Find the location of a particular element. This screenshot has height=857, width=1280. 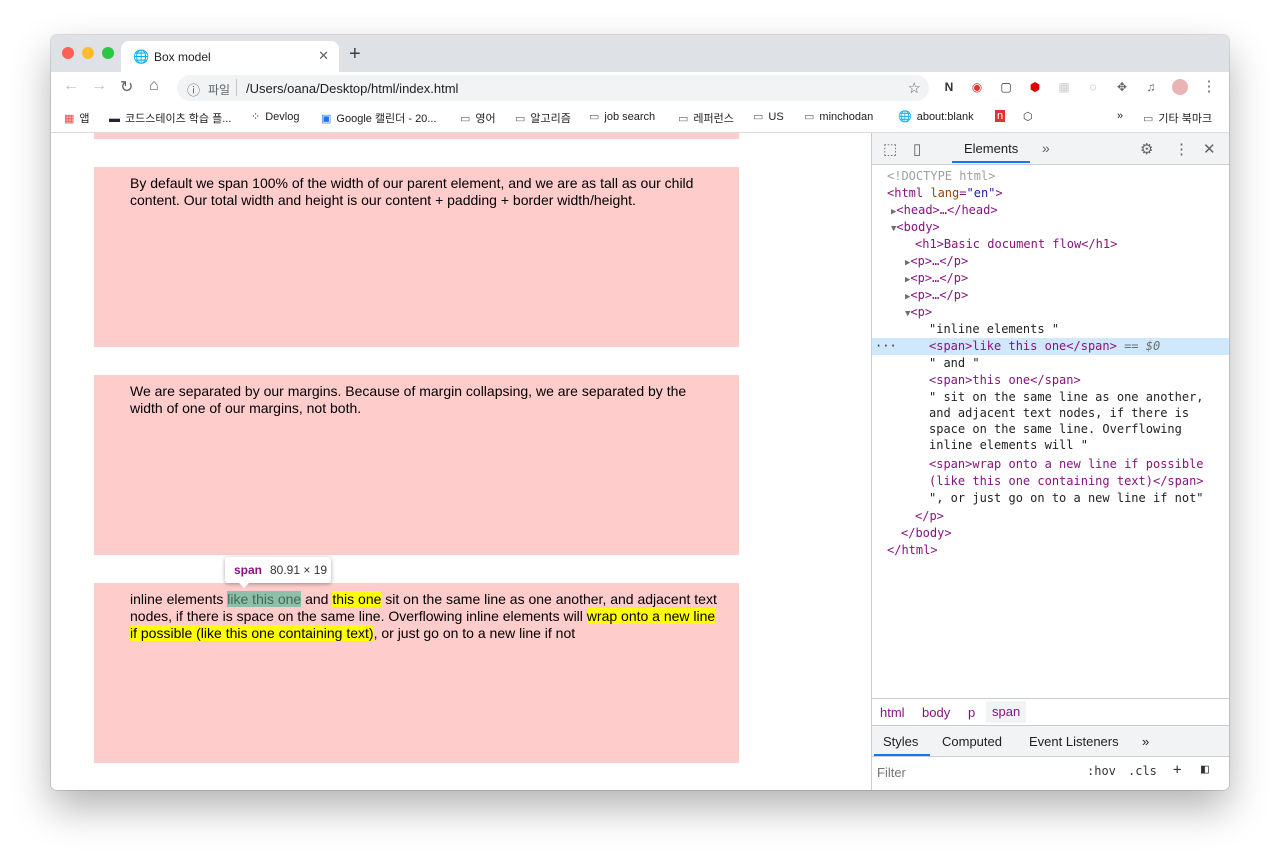

gear-icon: ⚙ is located at coordinates (1146, 149).